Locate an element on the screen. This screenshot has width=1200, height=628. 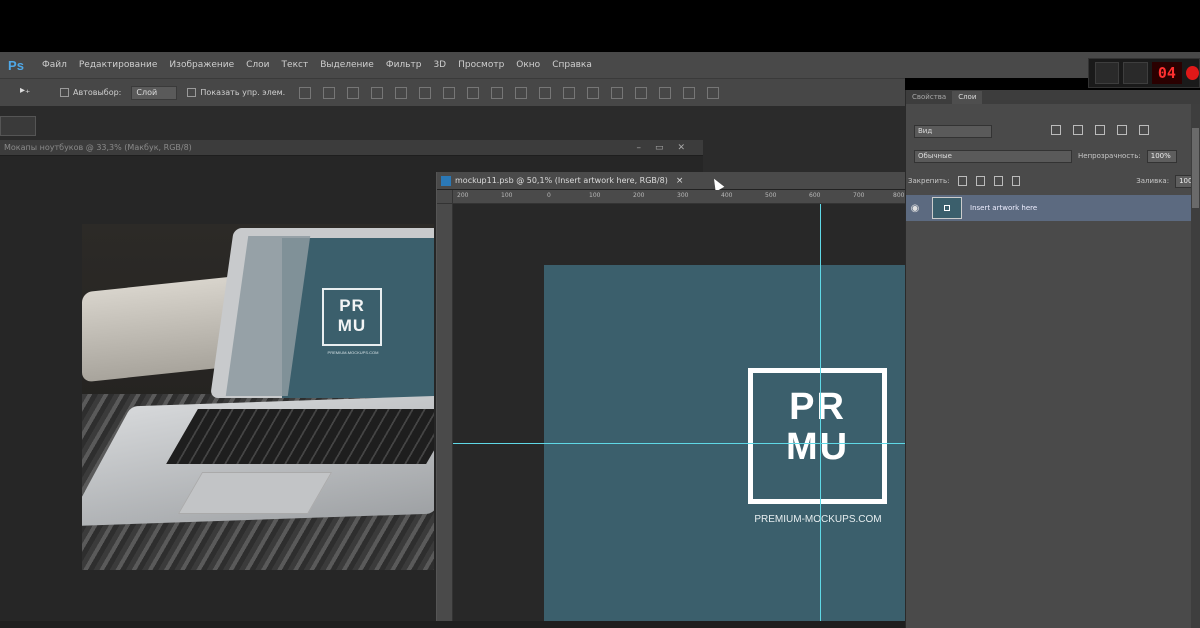
blend-mode-dropdown: Обычные is located at coordinates (993, 156).